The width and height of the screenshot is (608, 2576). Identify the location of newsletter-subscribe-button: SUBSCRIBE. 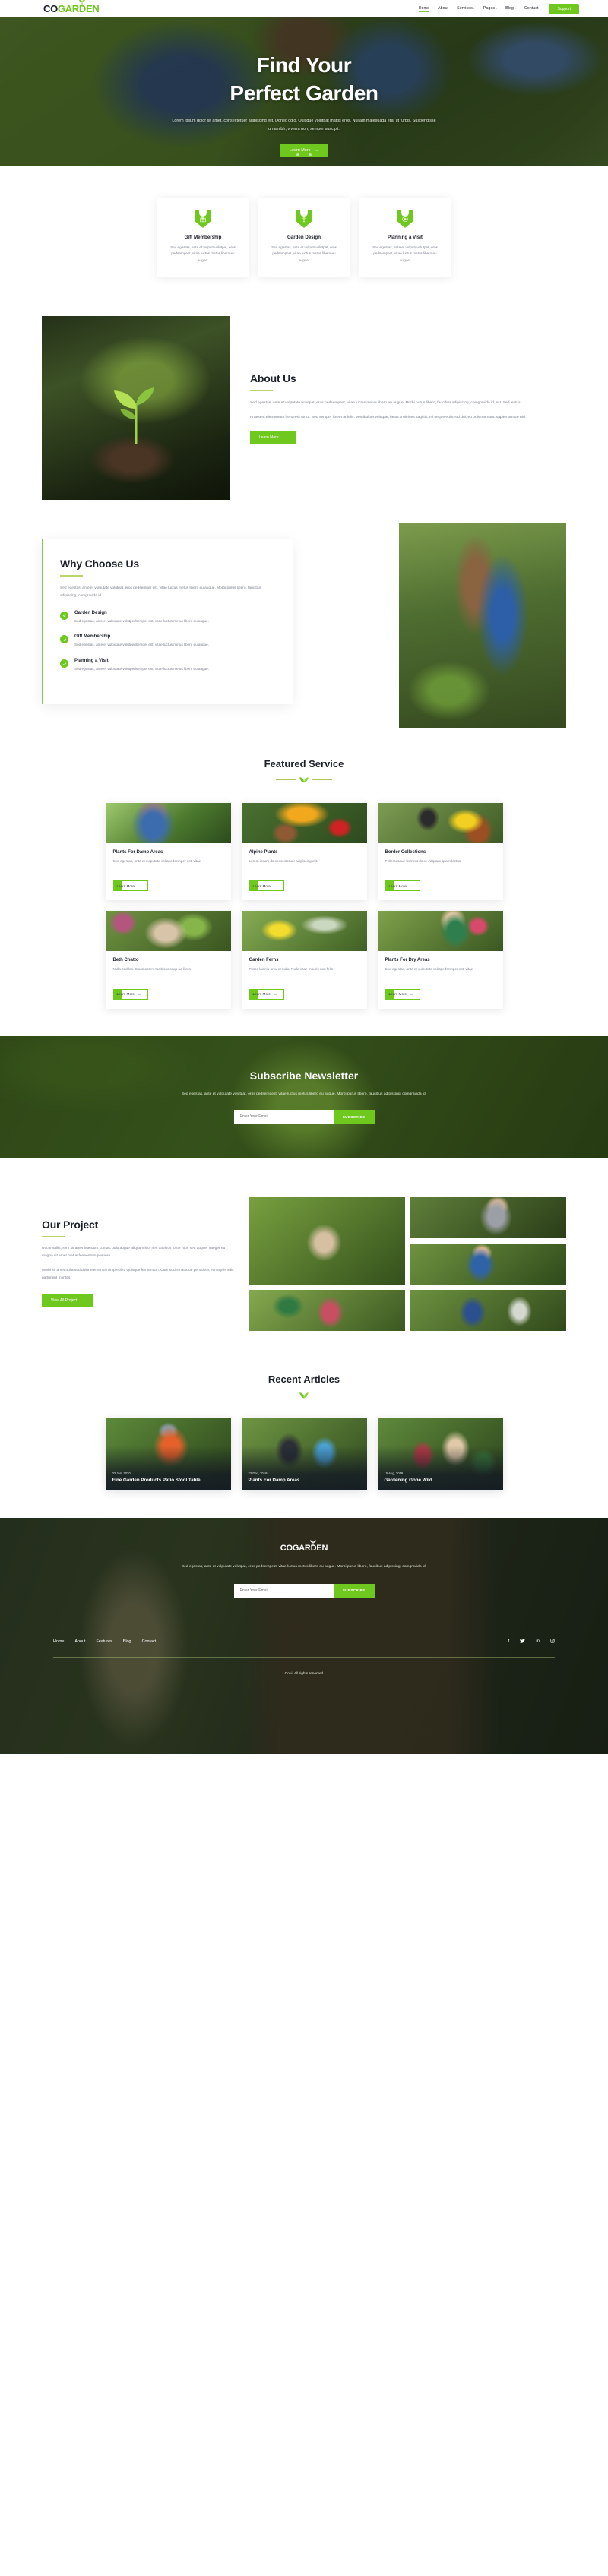
(354, 1117).